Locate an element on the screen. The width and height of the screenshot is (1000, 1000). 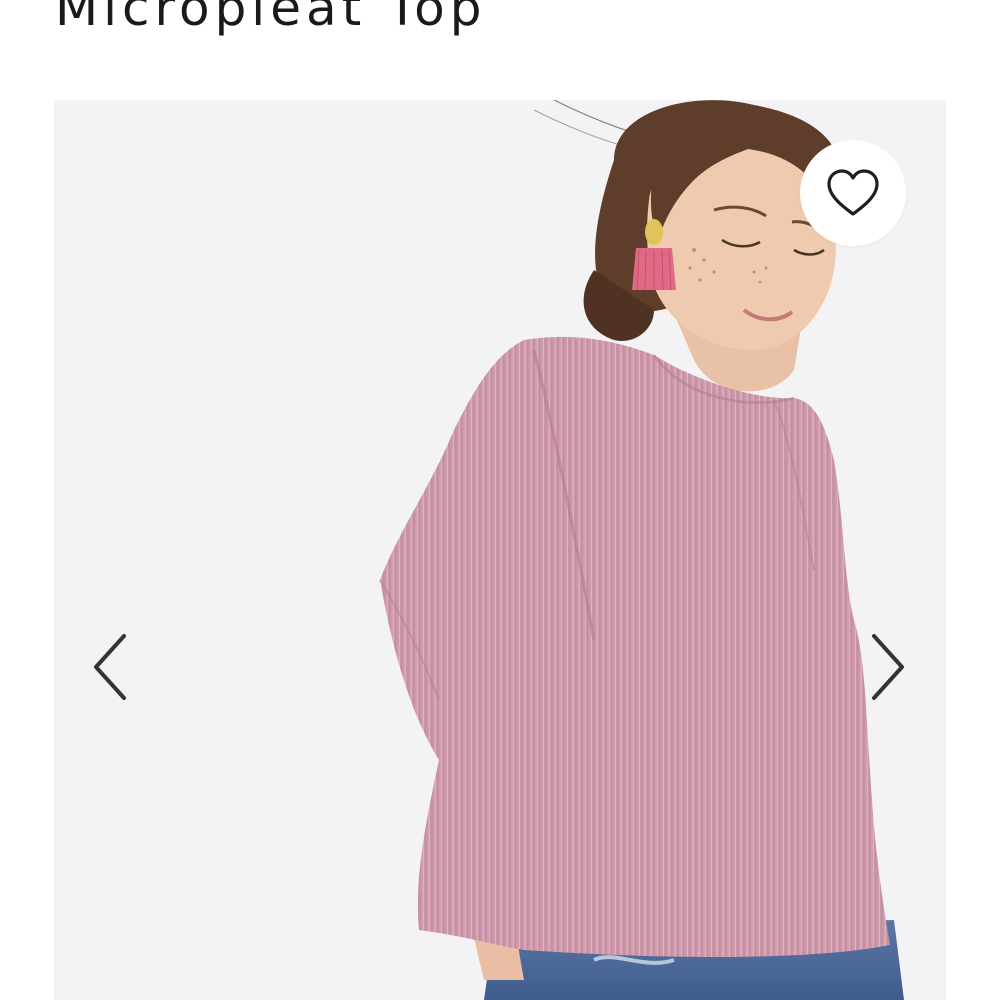
previous-image-button is located at coordinates (110, 667).